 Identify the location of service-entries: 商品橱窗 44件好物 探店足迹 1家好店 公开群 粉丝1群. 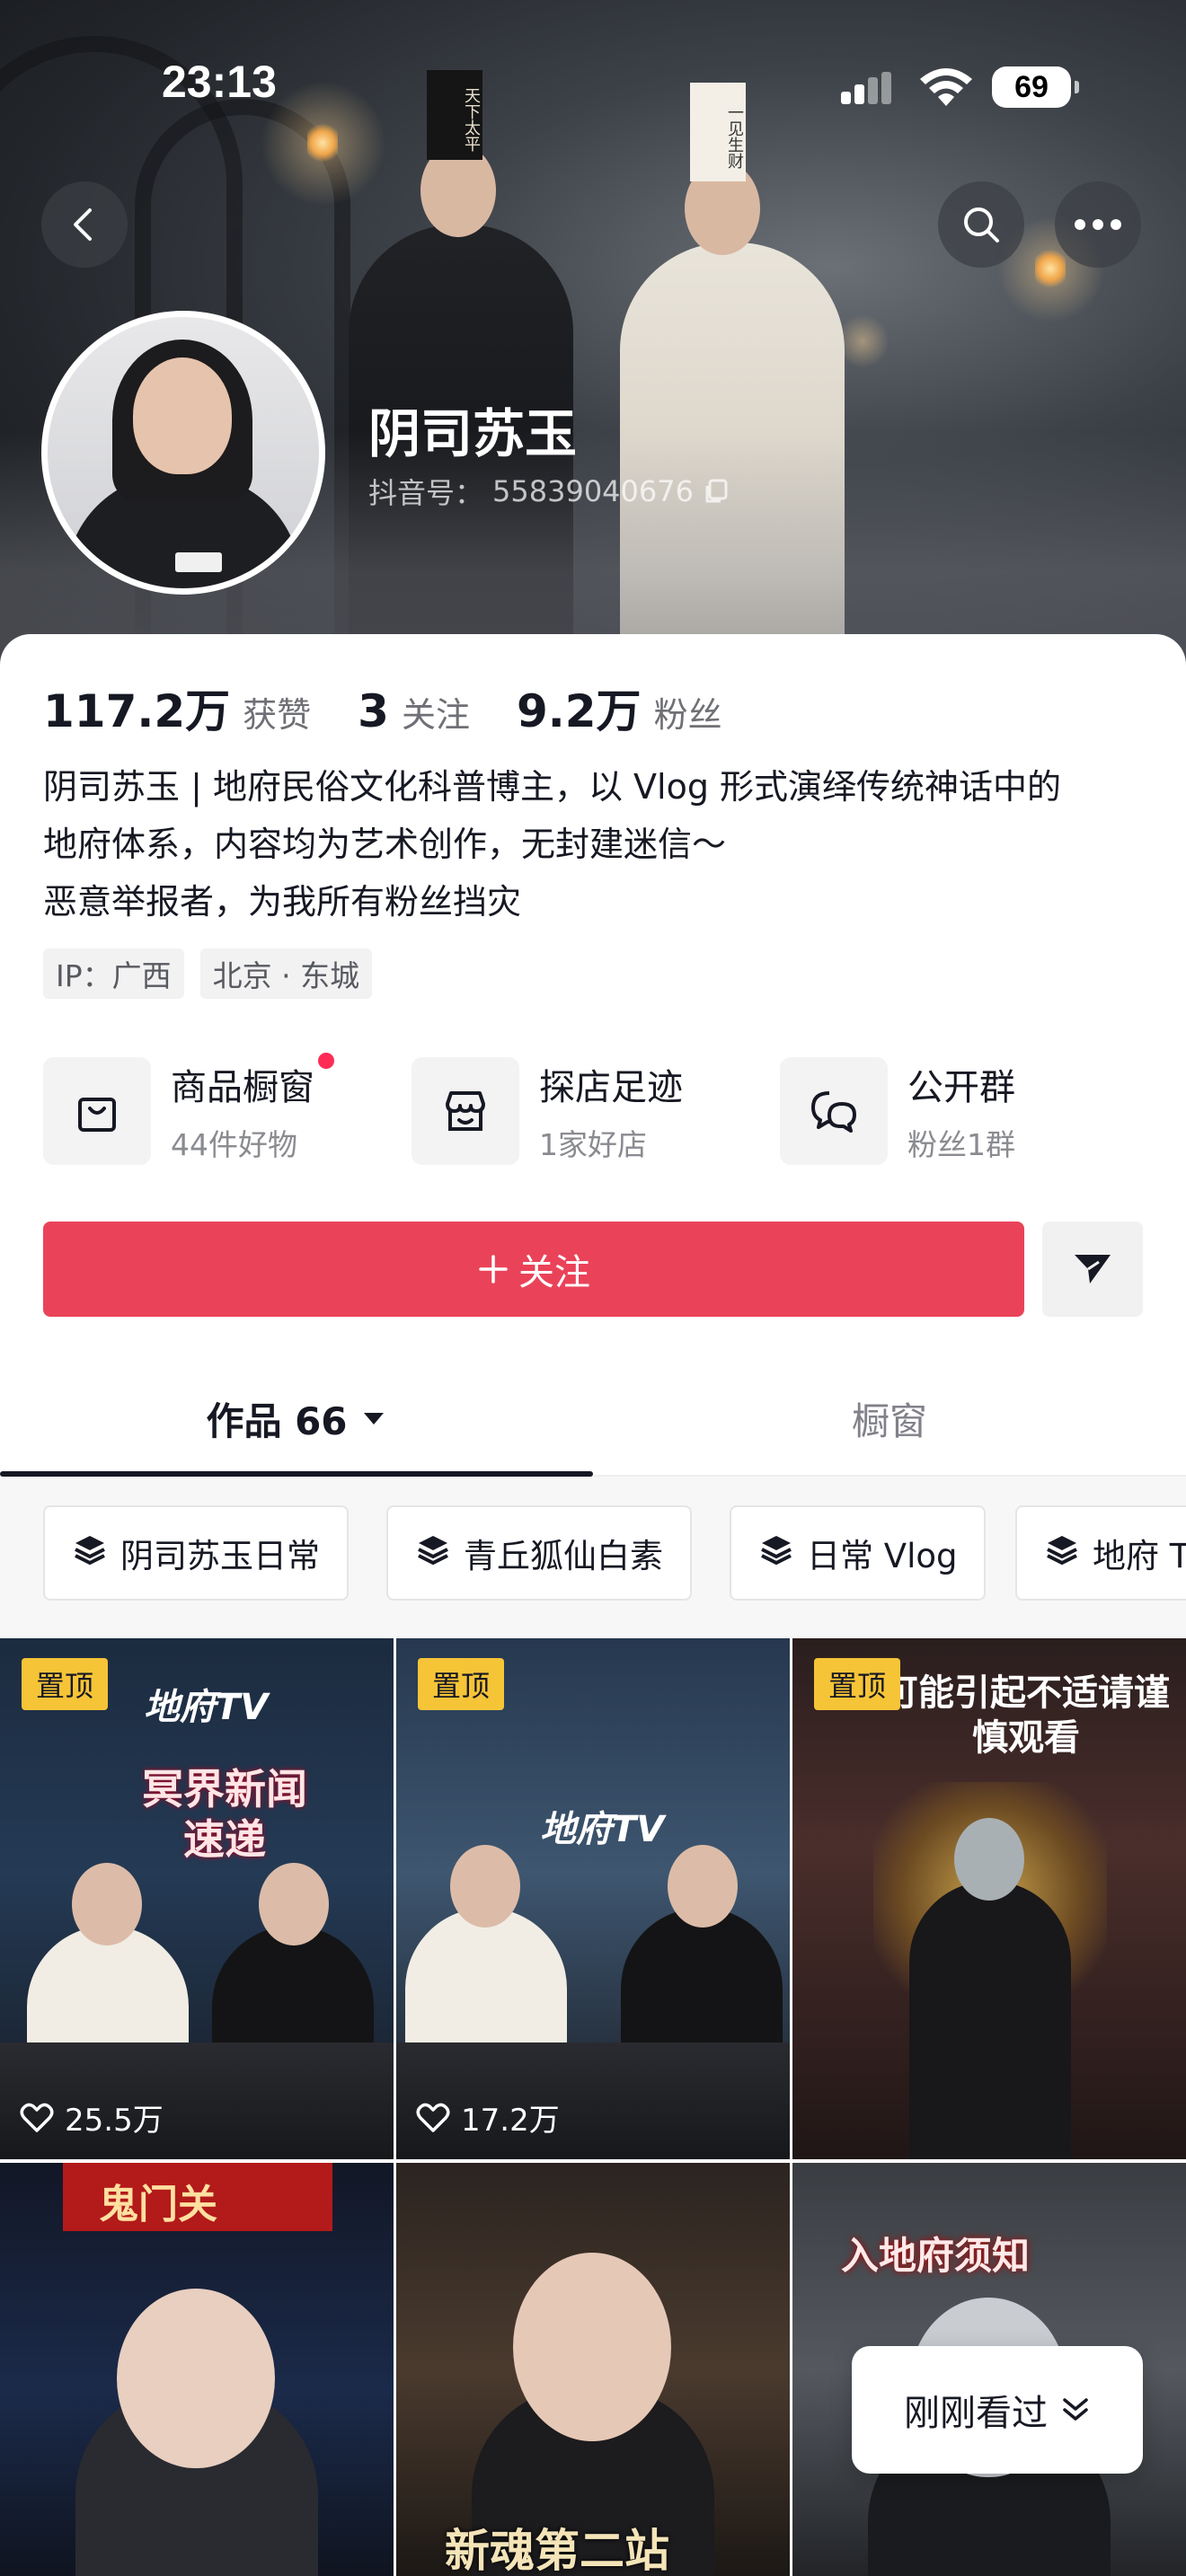
(595, 1110).